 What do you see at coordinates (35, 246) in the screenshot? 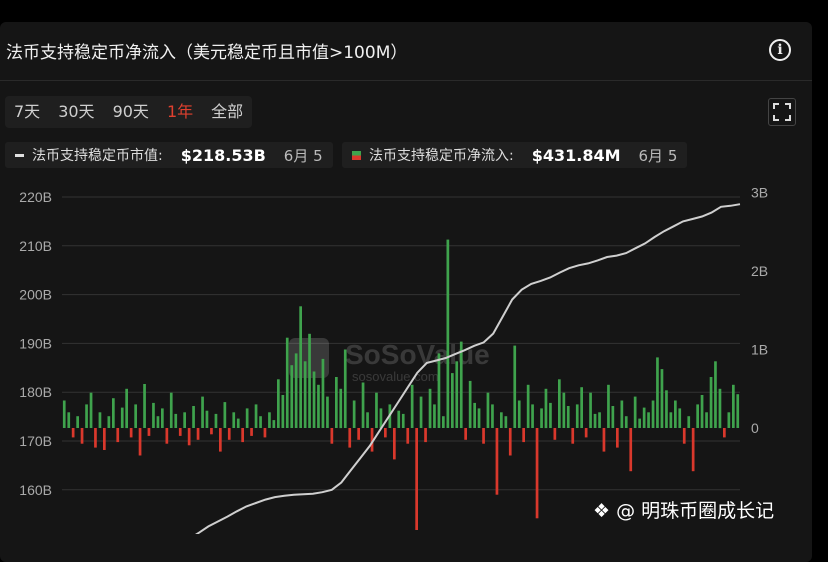
I see `left-tick-label: 210B` at bounding box center [35, 246].